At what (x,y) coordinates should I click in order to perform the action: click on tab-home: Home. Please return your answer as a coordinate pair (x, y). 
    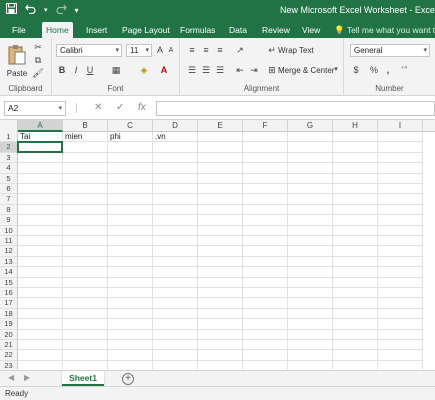
    Looking at the image, I should click on (57, 30).